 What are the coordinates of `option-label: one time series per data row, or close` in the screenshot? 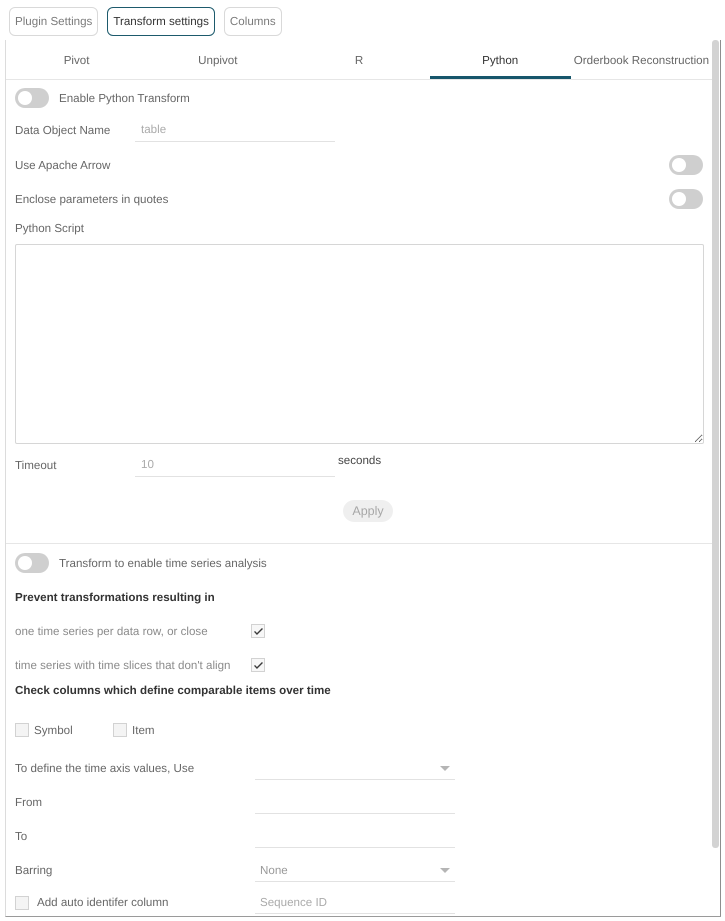 It's located at (111, 631).